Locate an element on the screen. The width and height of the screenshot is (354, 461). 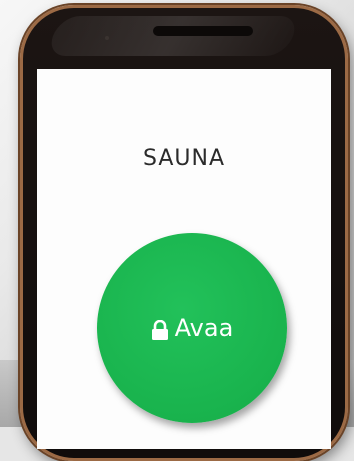
page-title: SAUNA is located at coordinates (184, 158).